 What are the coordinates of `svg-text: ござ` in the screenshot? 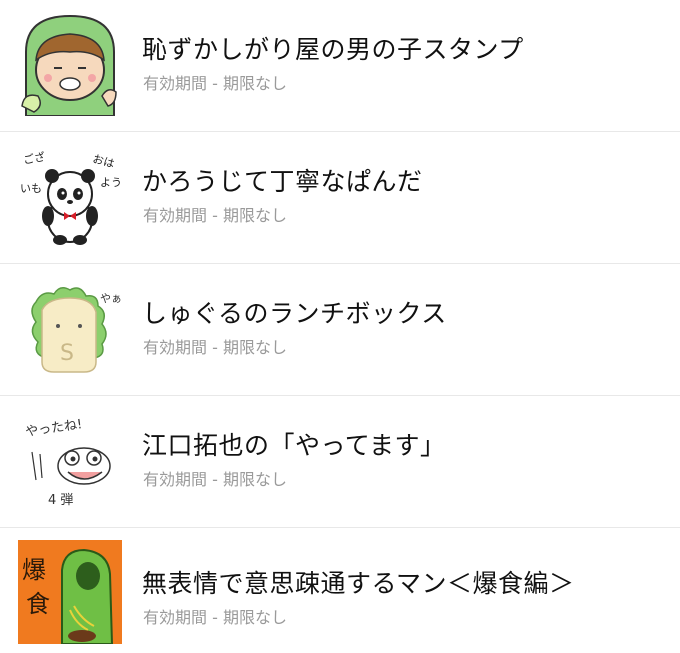 It's located at (34, 158).